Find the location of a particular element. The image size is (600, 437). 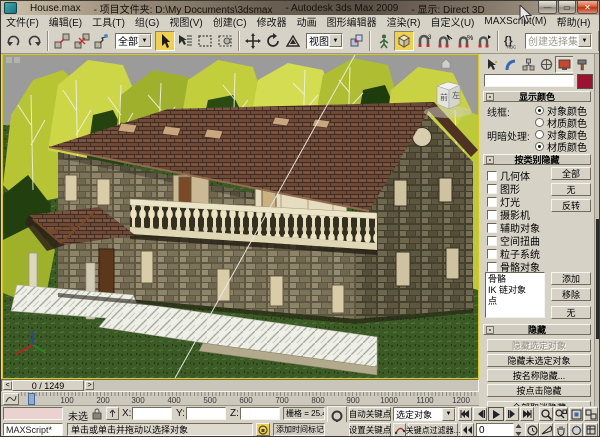

close-button: ✕ is located at coordinates (587, 7).